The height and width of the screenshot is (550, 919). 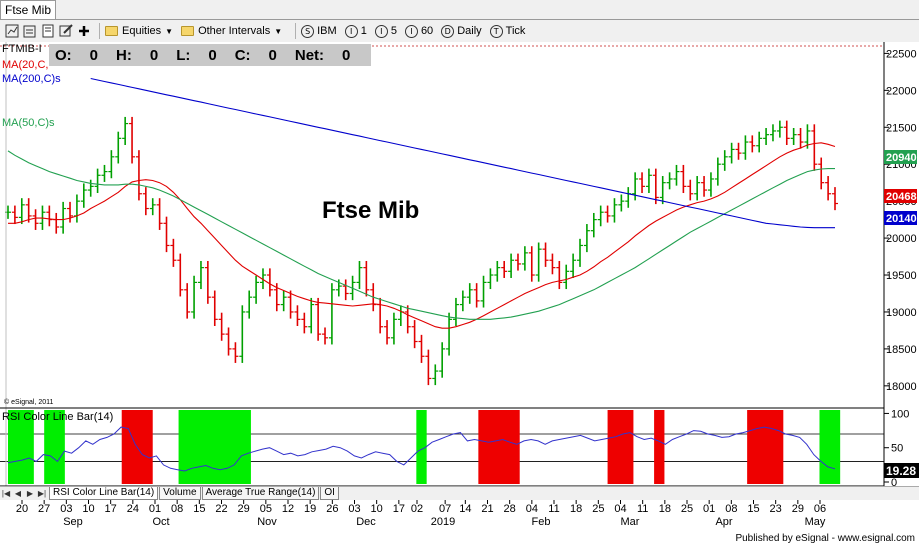 I want to click on add-icon, so click(x=84, y=31).